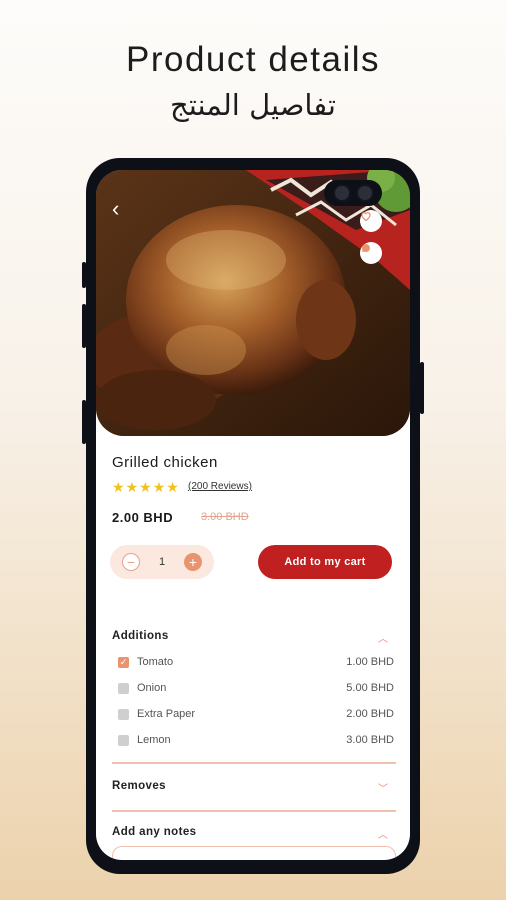 This screenshot has height=900, width=506. I want to click on heart-icon, so click(366, 217).